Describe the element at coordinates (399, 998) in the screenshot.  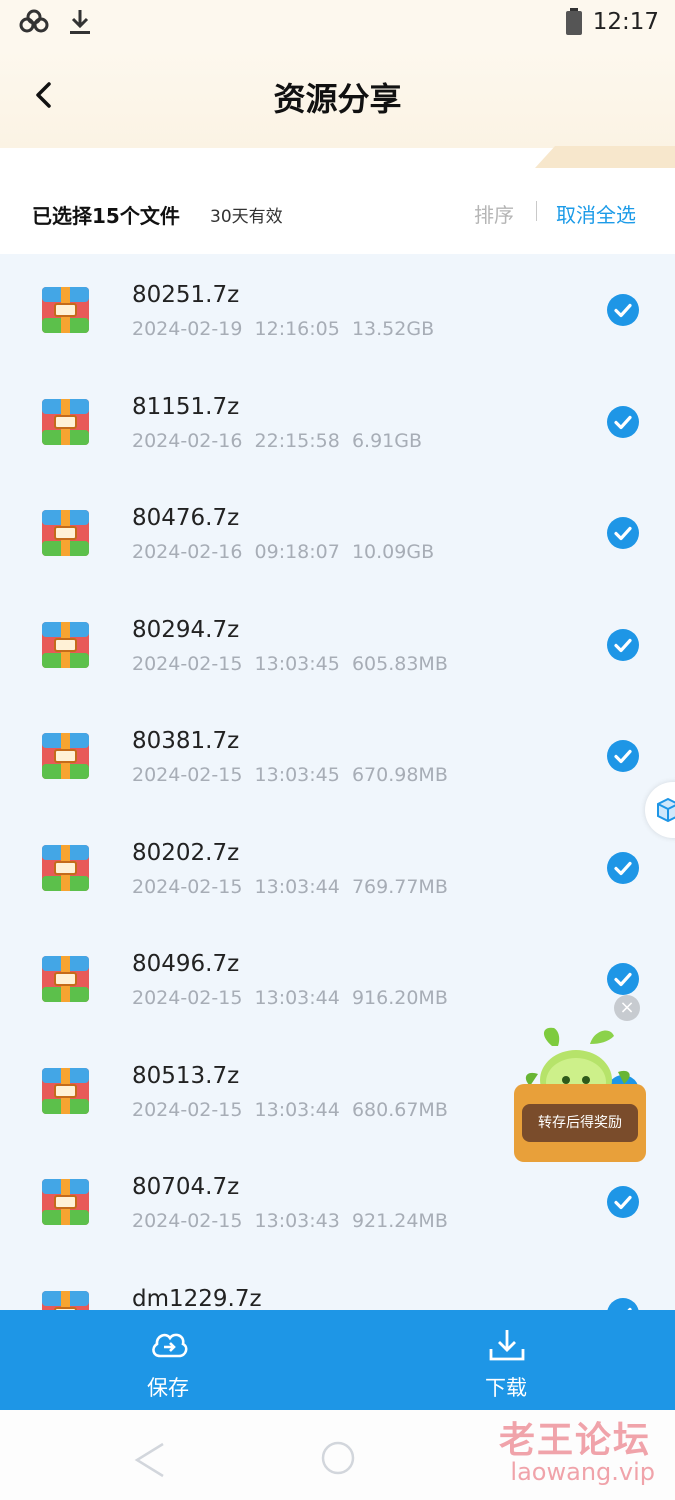
I see `file-size: 916.20MB` at that location.